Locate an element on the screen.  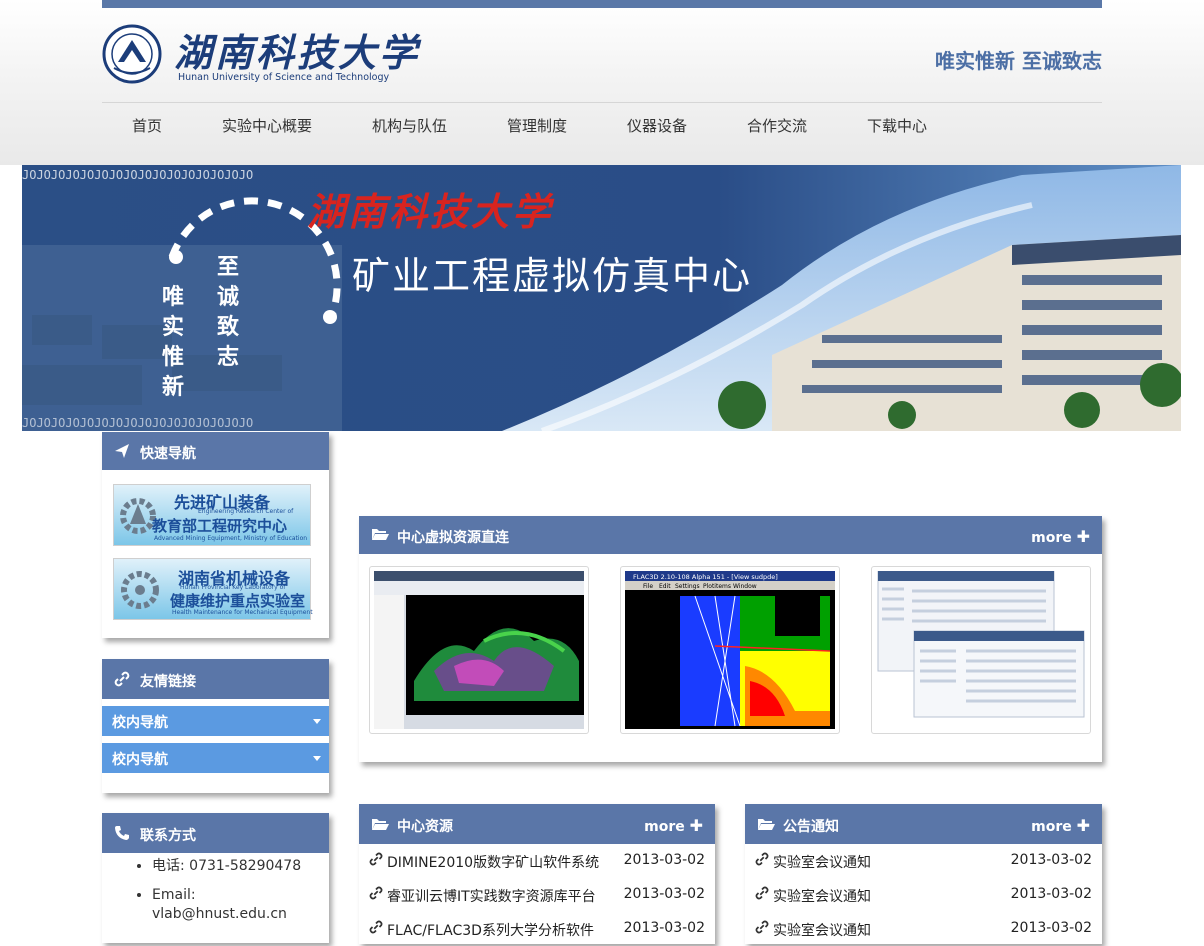
notices-more-link: more ✚ is located at coordinates (1060, 825).